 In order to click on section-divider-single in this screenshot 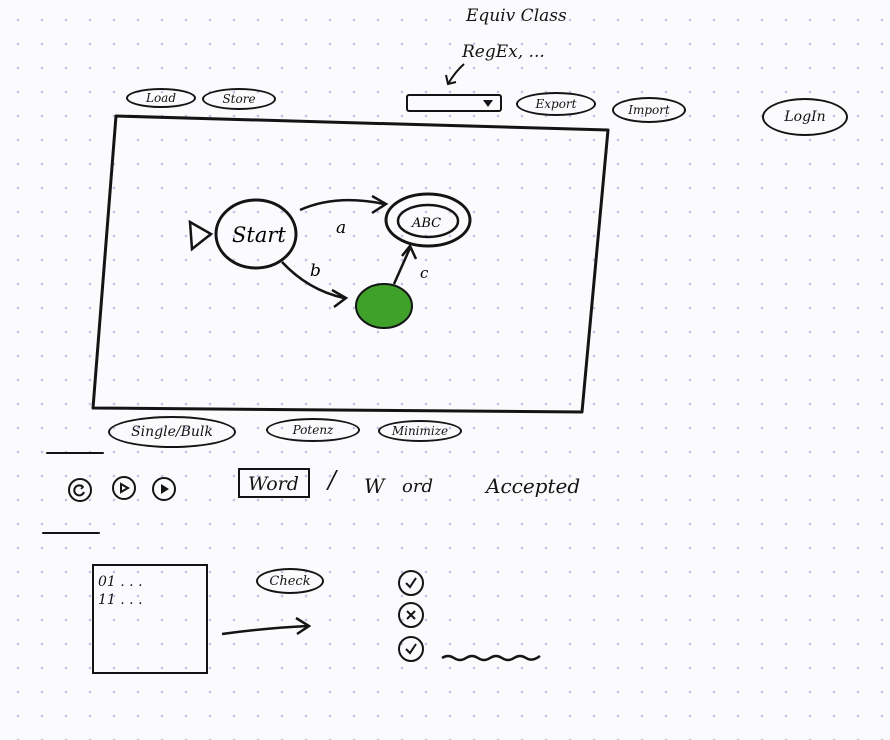, I will do `click(75, 453)`.